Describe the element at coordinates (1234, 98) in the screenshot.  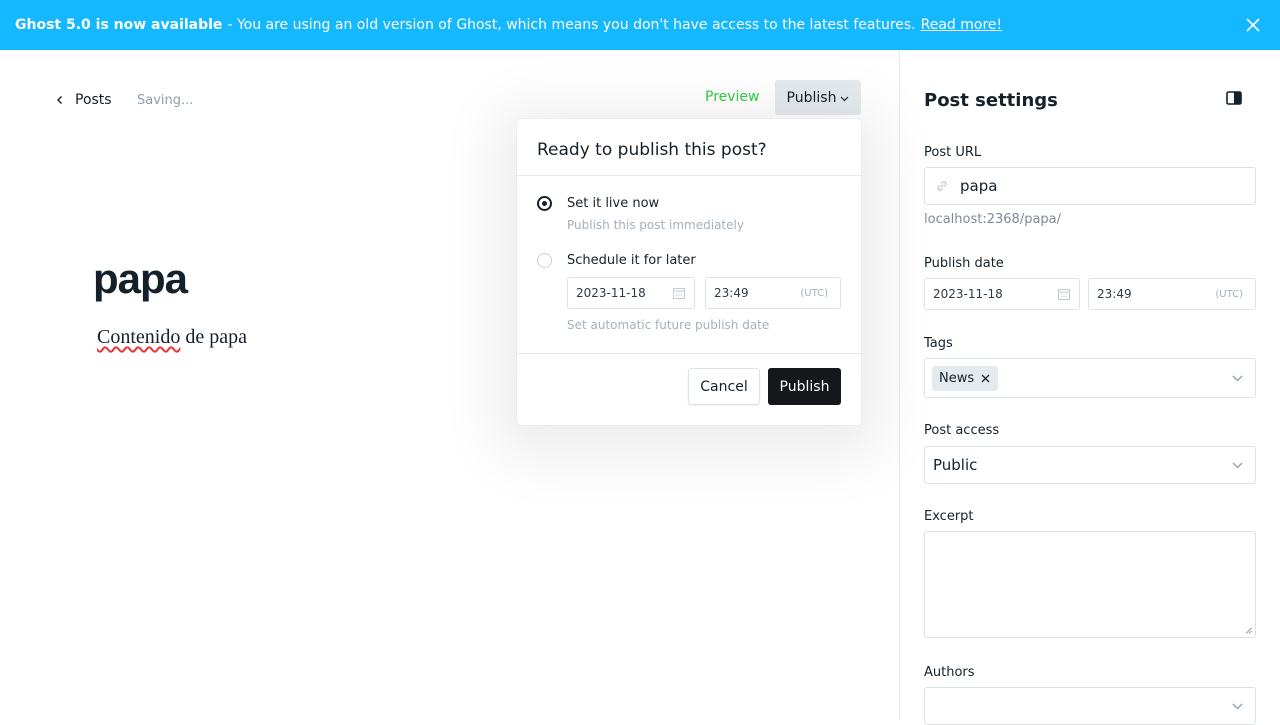
I see `sidebar-toggle-icon` at that location.